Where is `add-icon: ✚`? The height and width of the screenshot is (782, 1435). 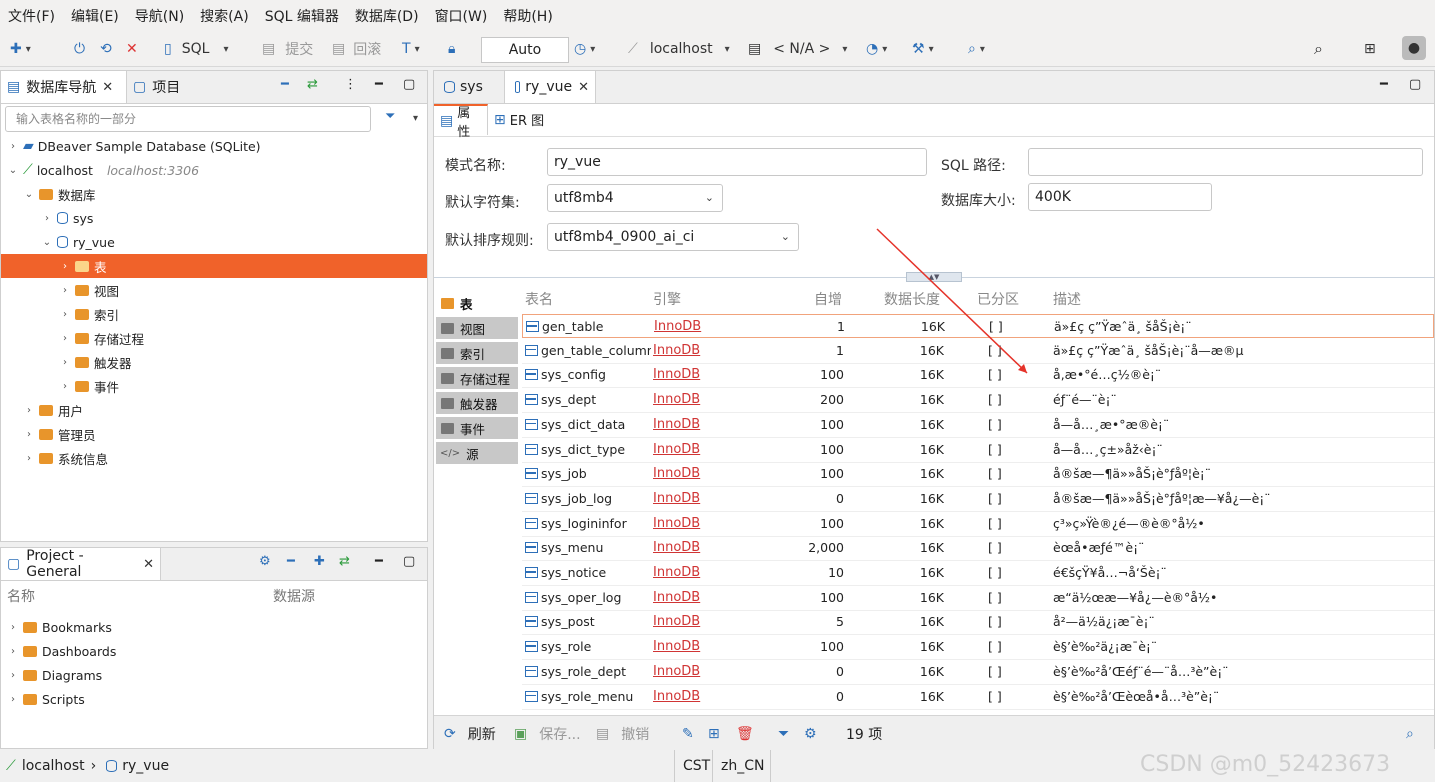 add-icon: ✚ is located at coordinates (319, 561).